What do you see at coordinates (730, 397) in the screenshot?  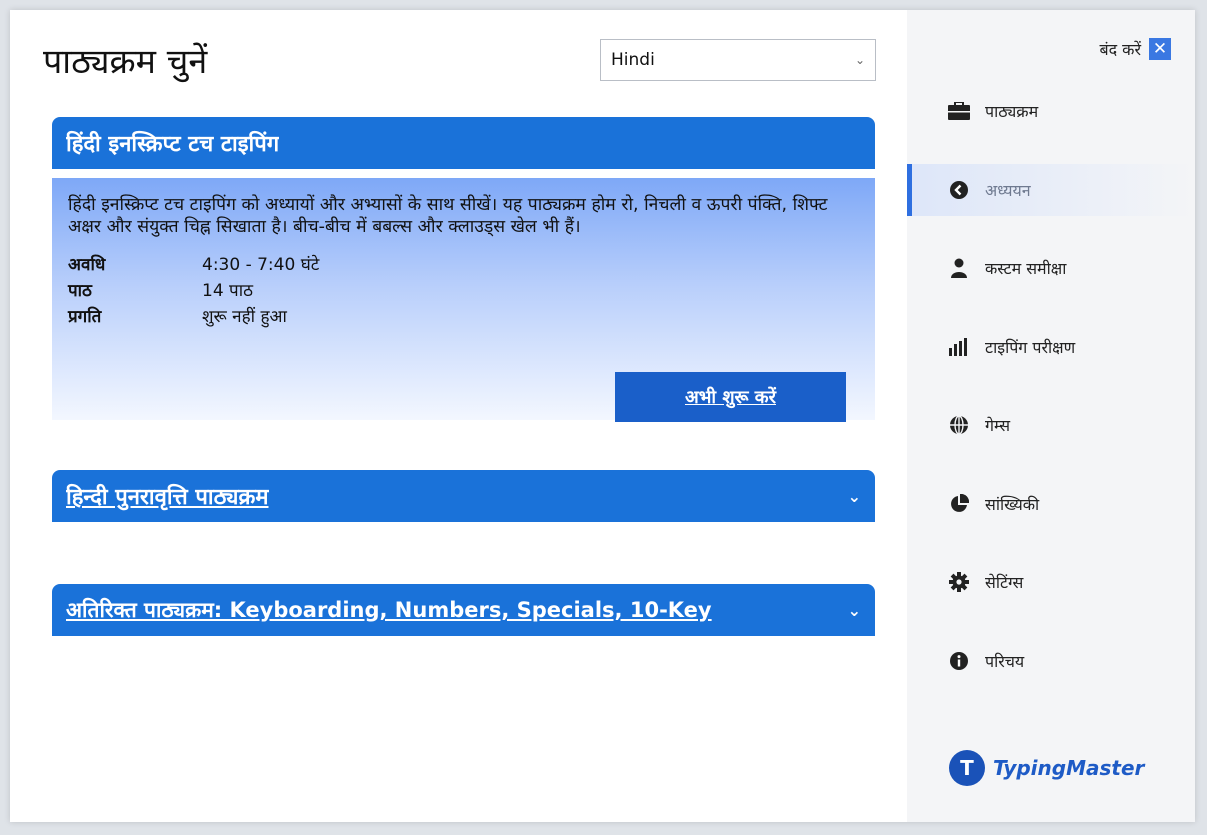 I see `start-now-button: अभी शुरू करें` at bounding box center [730, 397].